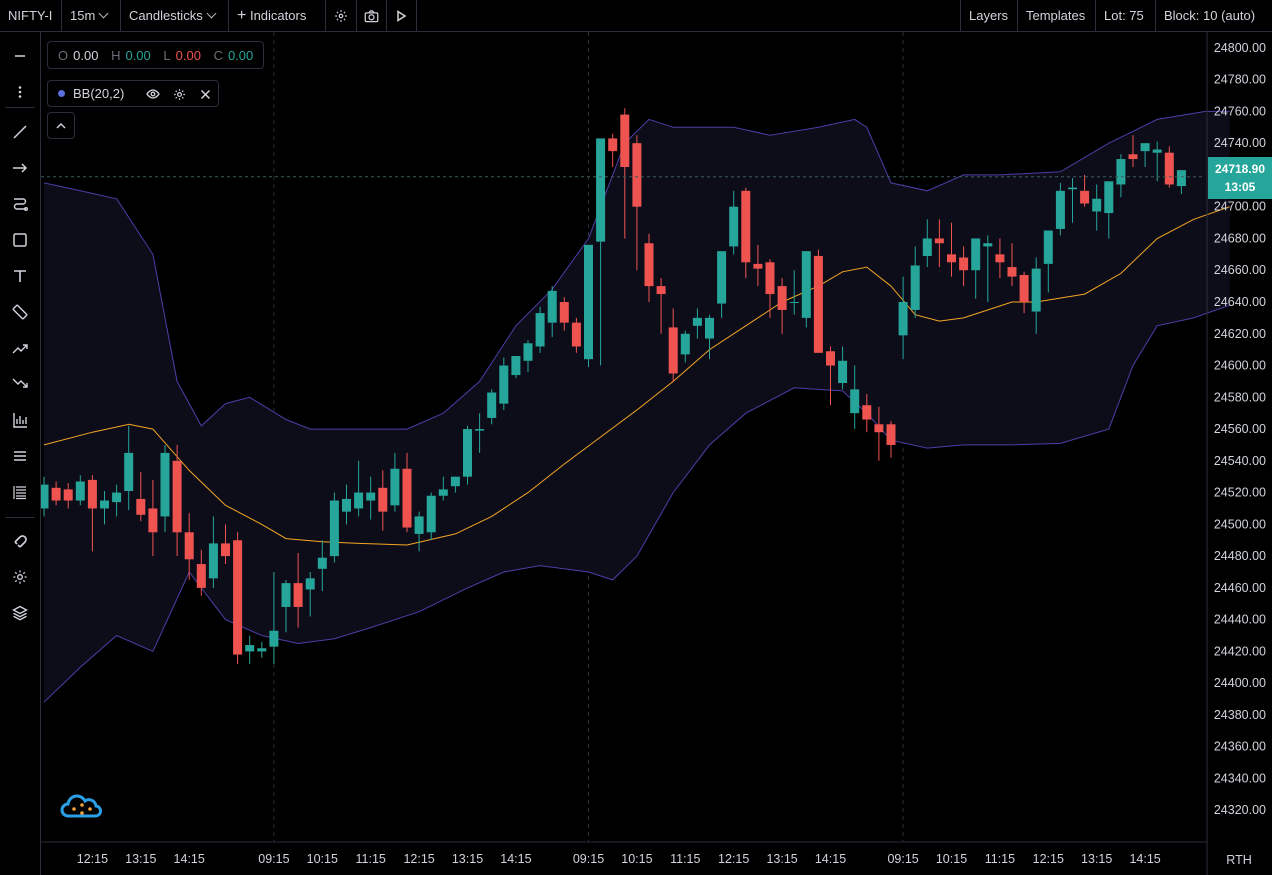 The height and width of the screenshot is (875, 1272). I want to click on high-key: H, so click(116, 55).